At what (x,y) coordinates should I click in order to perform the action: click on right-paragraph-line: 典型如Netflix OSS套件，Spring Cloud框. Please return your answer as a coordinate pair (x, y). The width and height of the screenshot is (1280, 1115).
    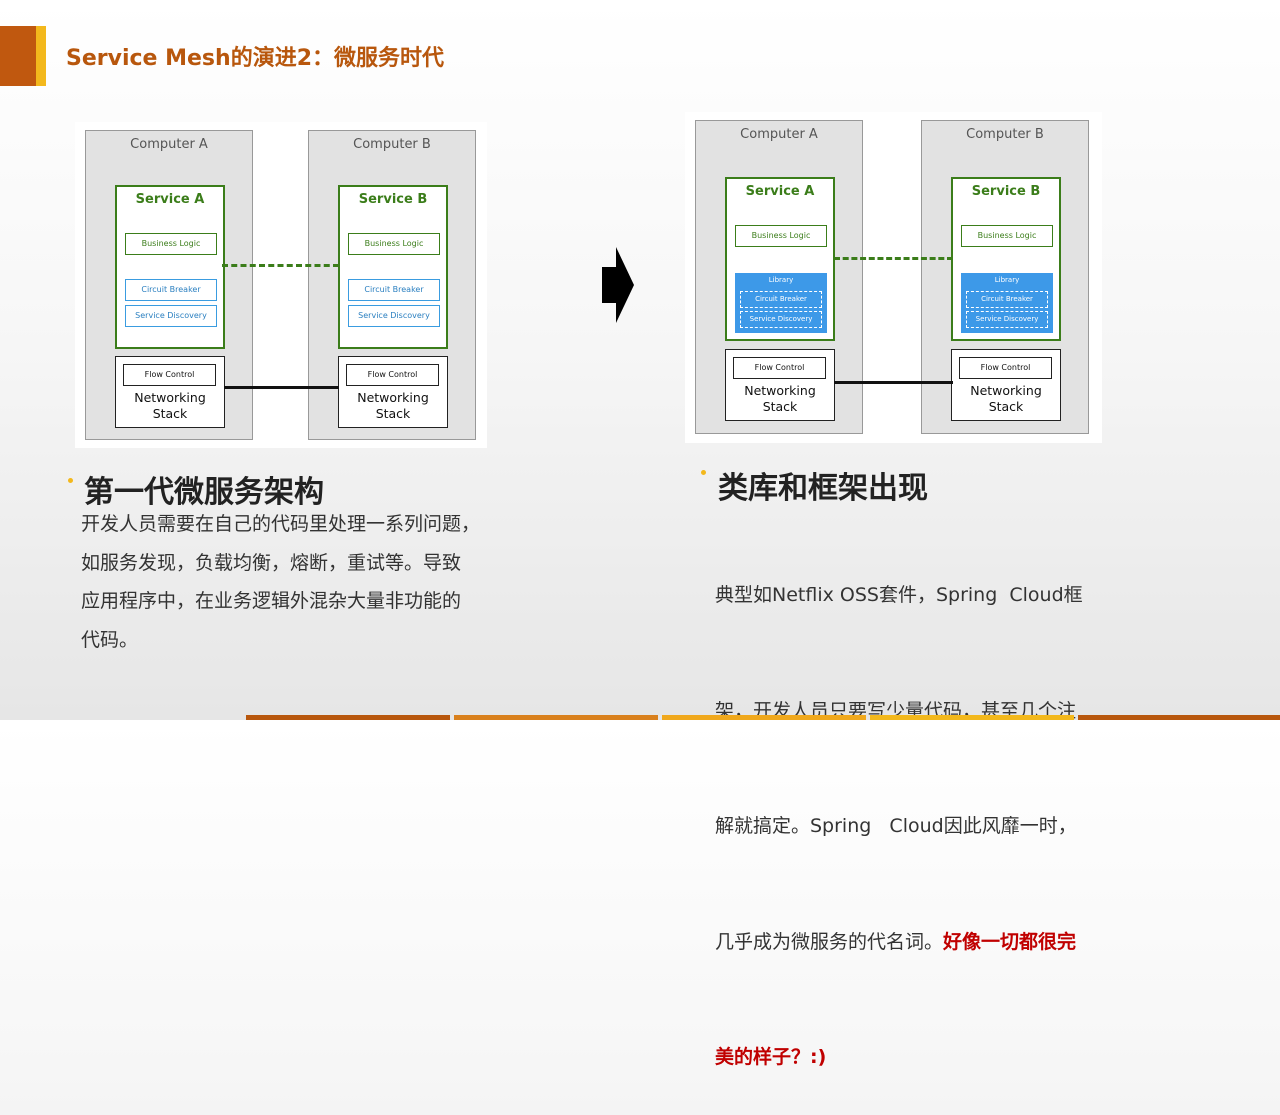
    Looking at the image, I should click on (899, 595).